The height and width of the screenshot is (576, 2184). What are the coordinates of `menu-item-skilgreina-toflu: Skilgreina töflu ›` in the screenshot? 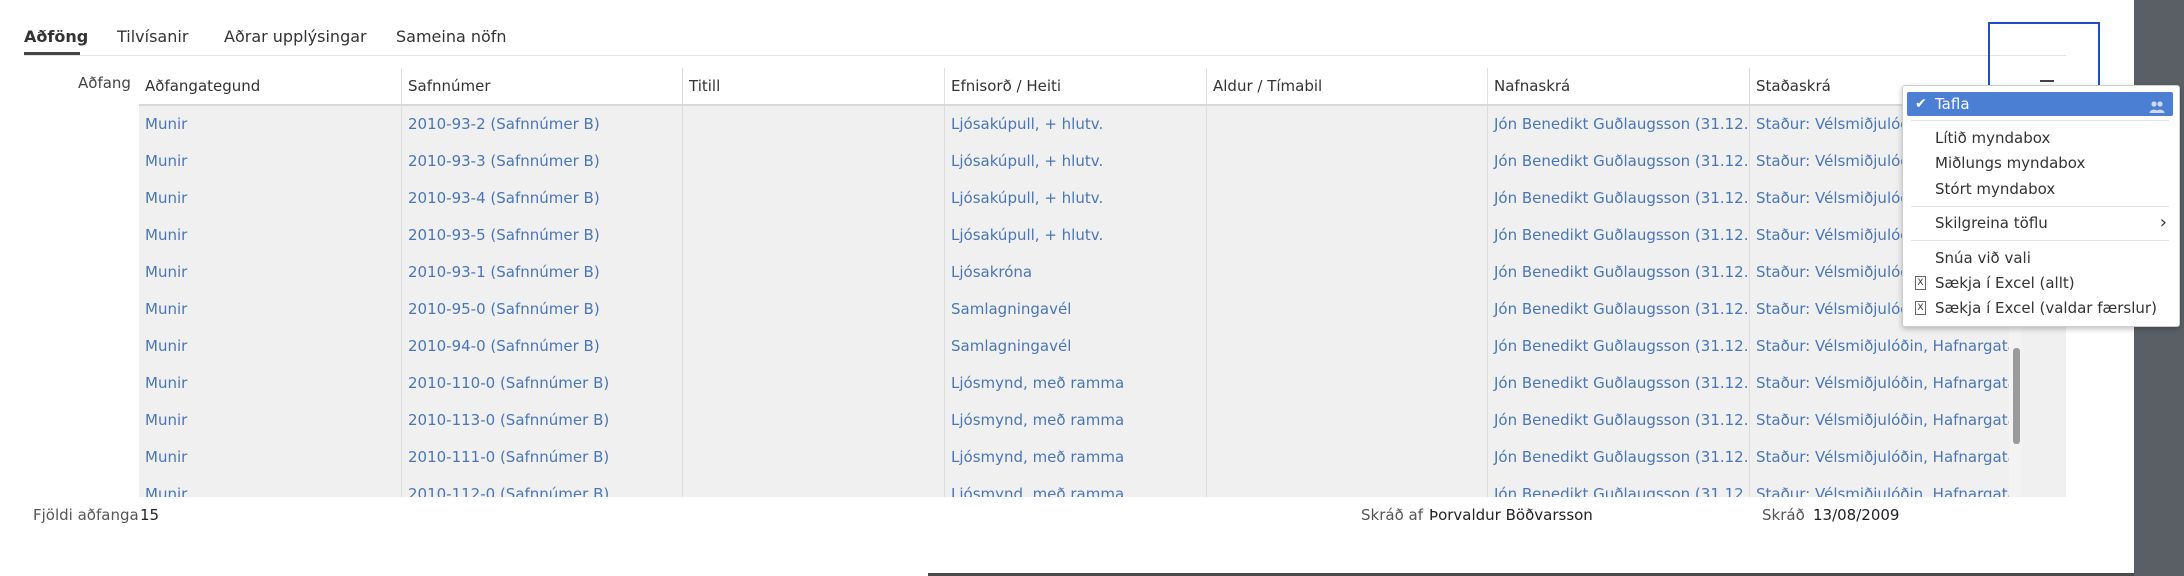 It's located at (2040, 223).